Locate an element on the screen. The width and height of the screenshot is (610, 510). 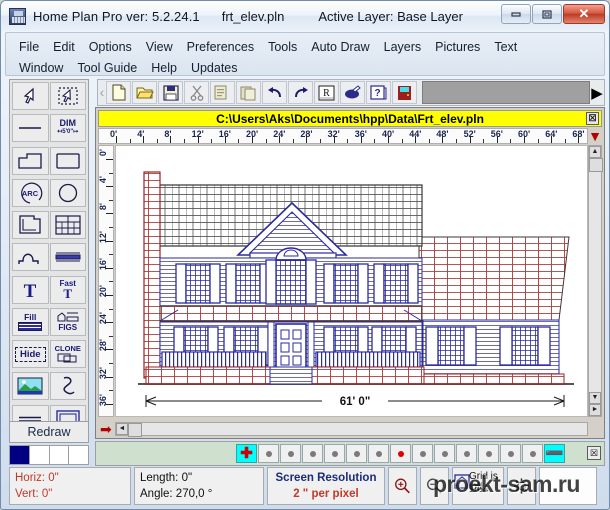
picture-tool is located at coordinates (30, 386).